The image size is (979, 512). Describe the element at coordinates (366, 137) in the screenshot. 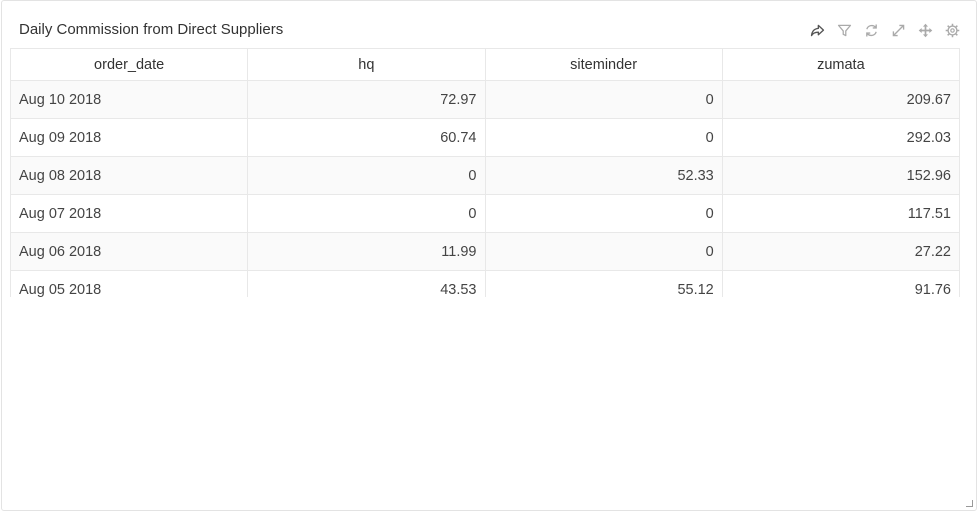

I see `cell-hq: 60.74` at that location.